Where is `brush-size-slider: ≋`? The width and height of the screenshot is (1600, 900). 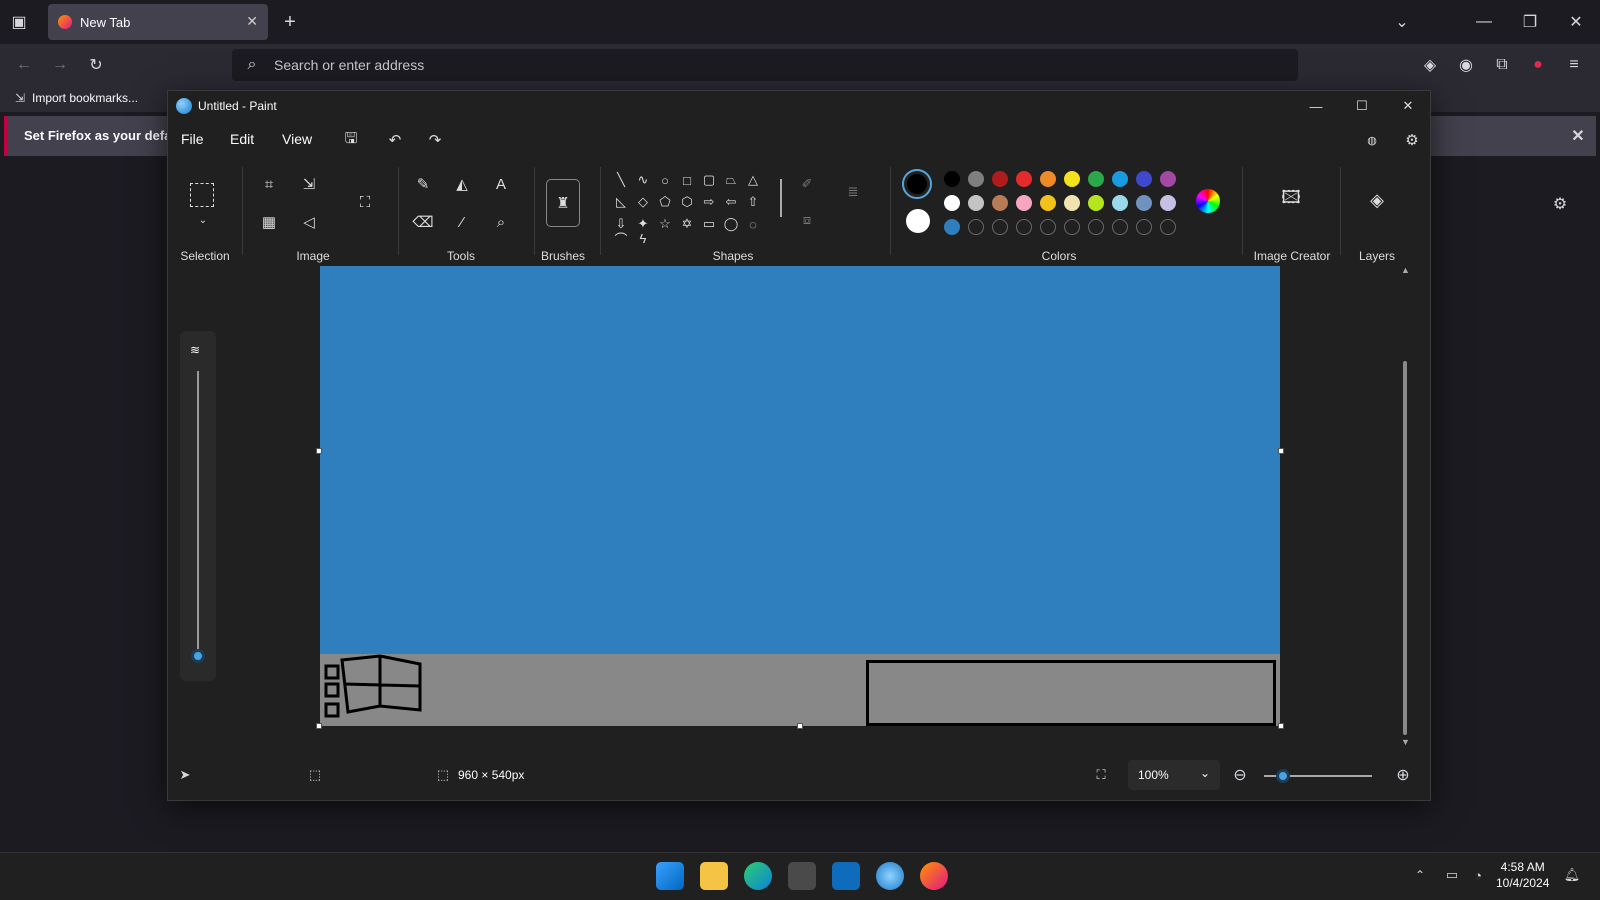
brush-size-slider: ≋ is located at coordinates (198, 506).